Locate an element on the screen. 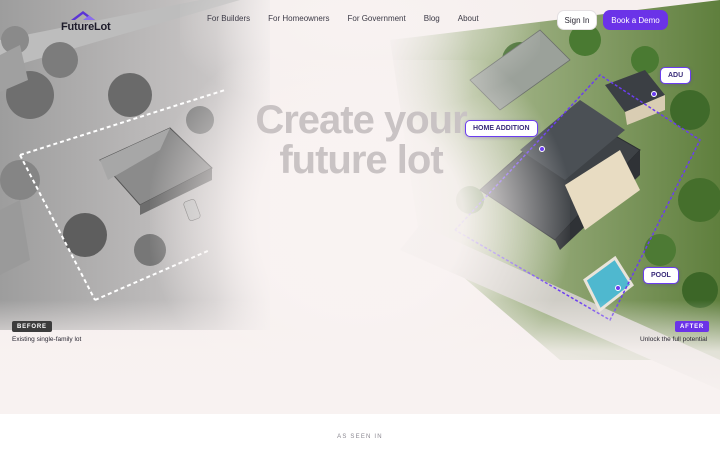  headline-line-2: future lot is located at coordinates (361, 160).